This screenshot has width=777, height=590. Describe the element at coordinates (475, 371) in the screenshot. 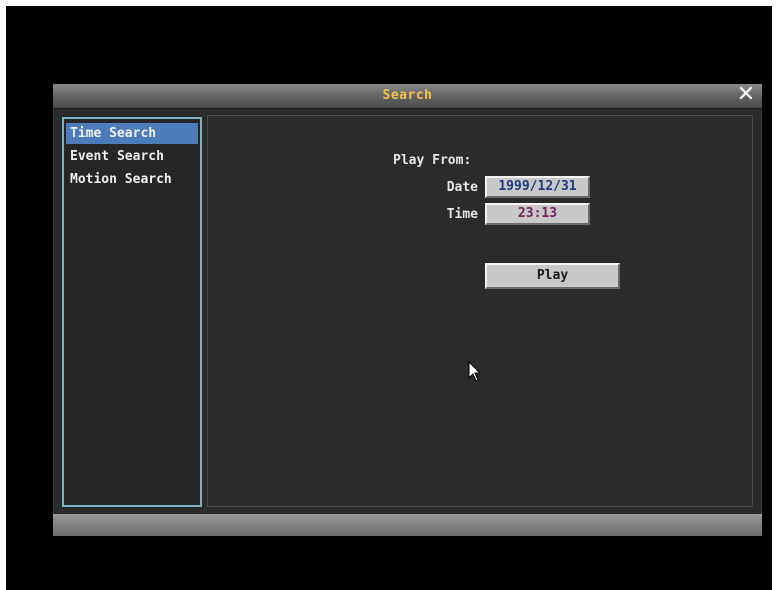

I see `mouse-pointer-icon` at that location.